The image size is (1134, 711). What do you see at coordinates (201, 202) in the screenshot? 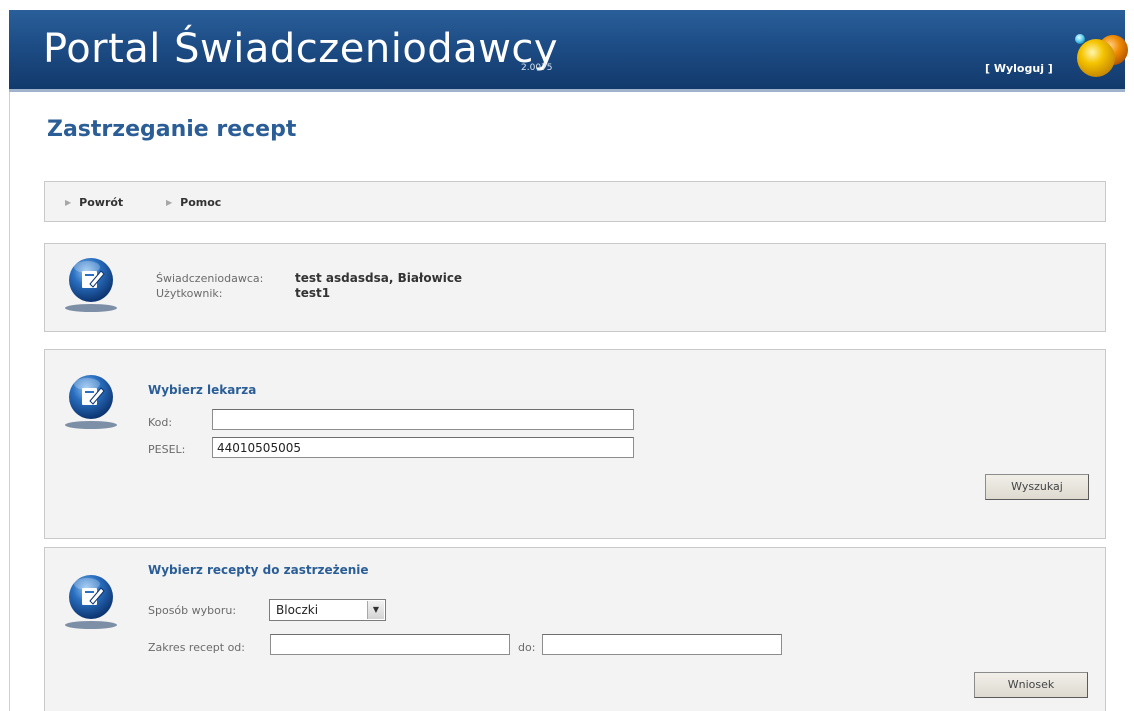
I see `help-label: Pomoc` at bounding box center [201, 202].